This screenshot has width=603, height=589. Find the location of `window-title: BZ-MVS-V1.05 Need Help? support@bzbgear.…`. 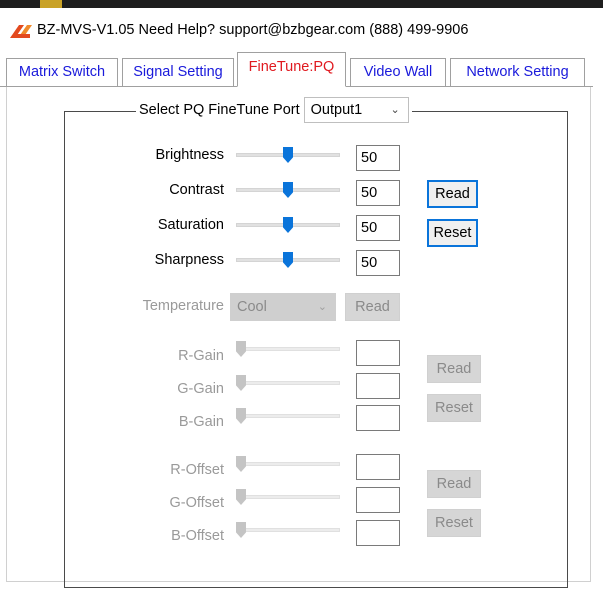

window-title: BZ-MVS-V1.05 Need Help? support@bzbgear.… is located at coordinates (253, 30).